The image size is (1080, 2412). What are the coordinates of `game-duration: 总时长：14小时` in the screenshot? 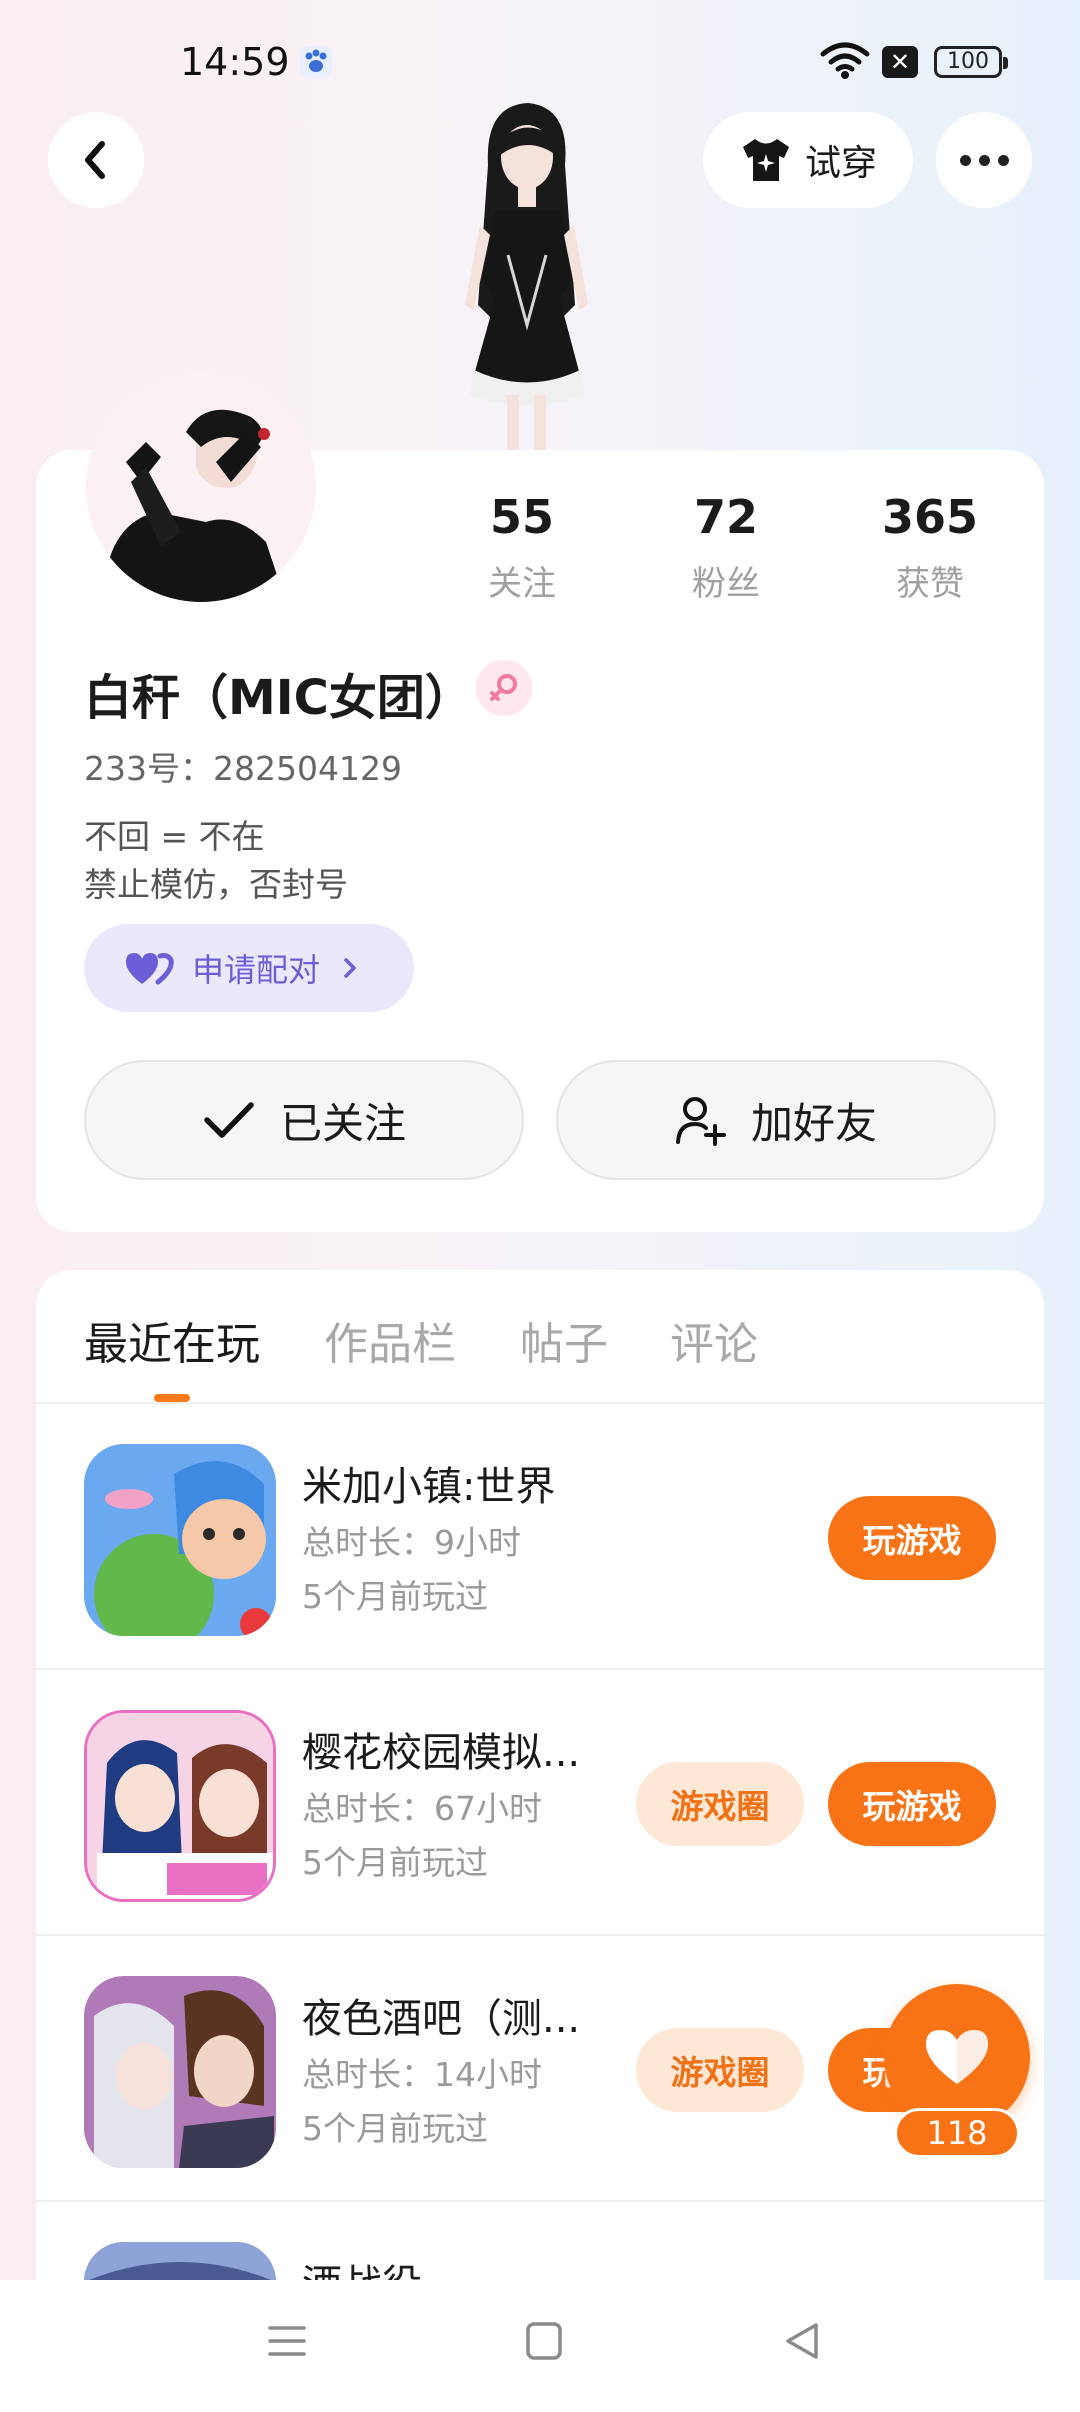 It's located at (422, 2074).